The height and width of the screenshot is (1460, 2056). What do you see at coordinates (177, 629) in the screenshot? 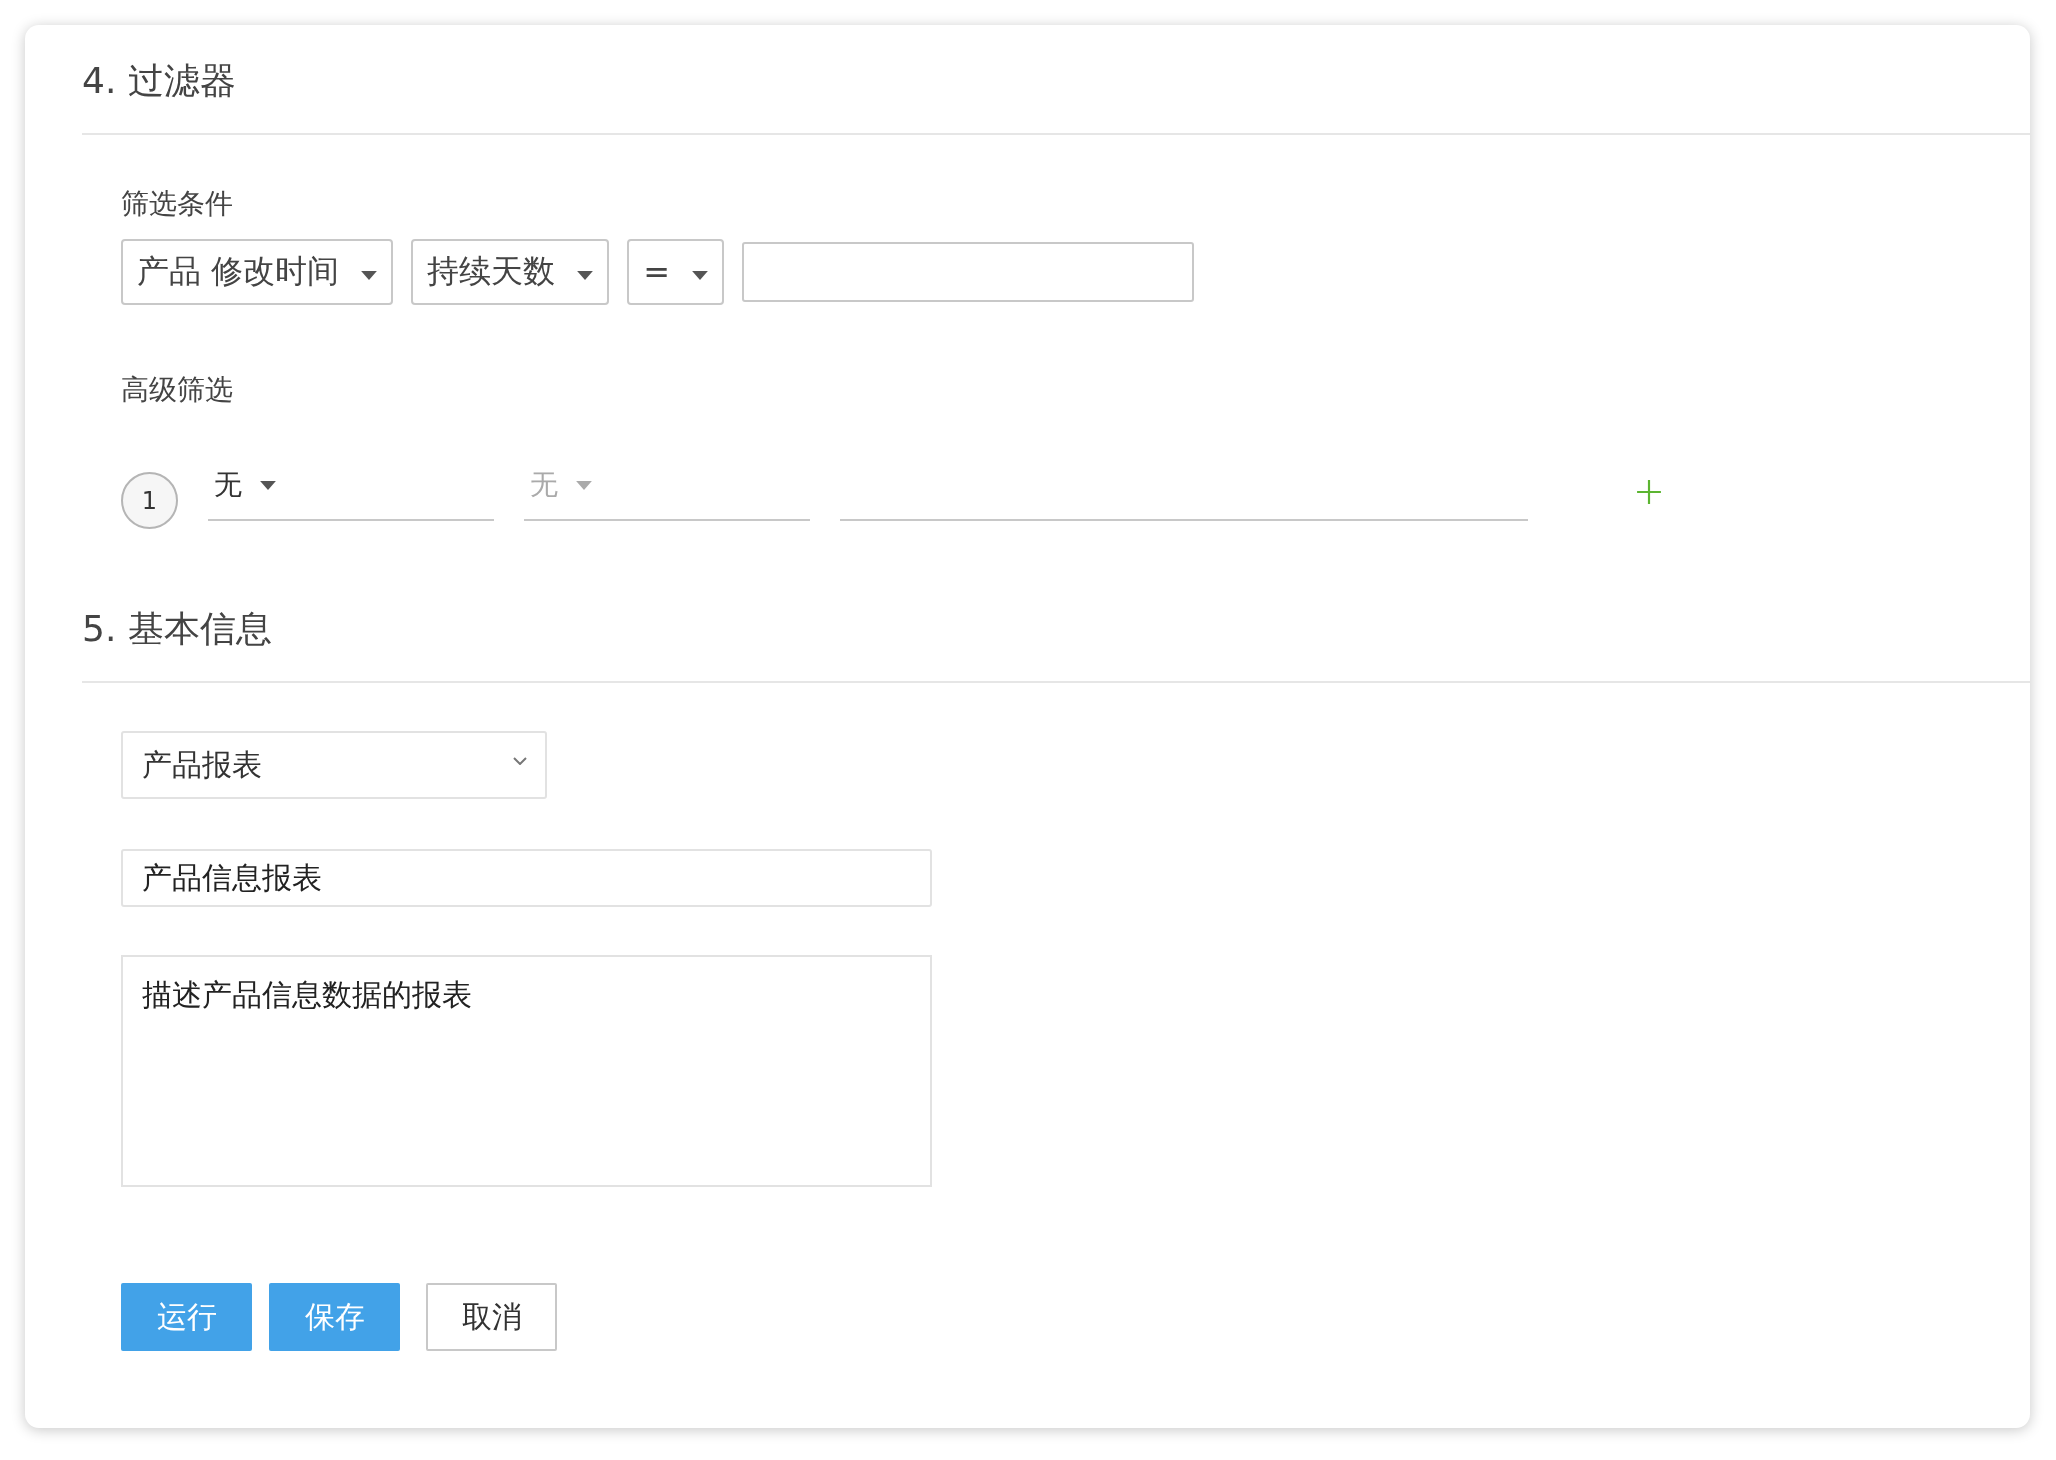
I see `section-title: 5. 基本信息` at bounding box center [177, 629].